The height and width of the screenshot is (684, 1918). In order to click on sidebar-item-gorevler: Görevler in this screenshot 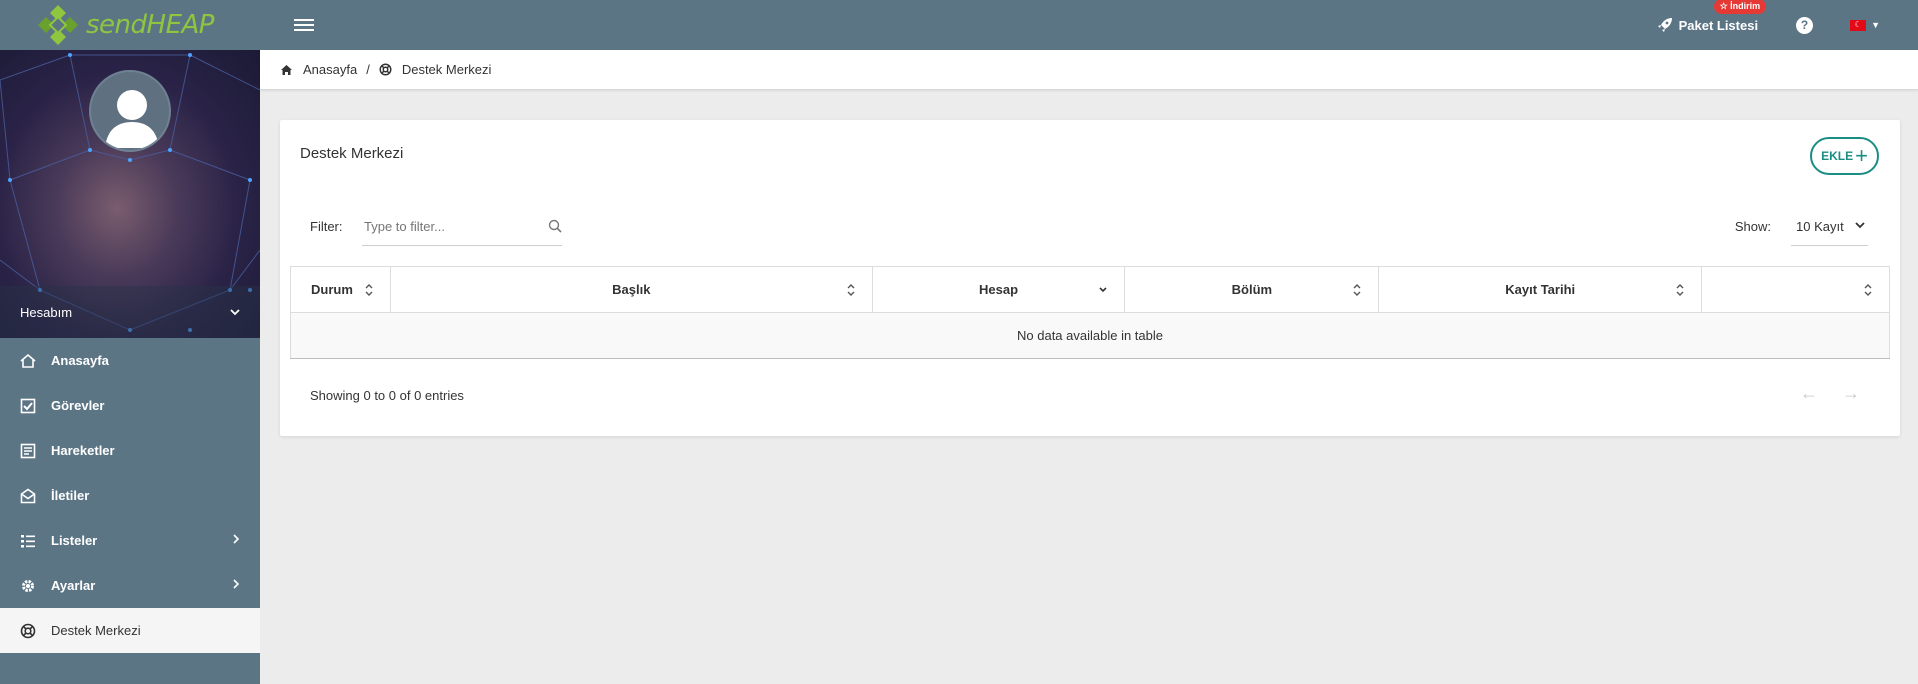, I will do `click(130, 405)`.